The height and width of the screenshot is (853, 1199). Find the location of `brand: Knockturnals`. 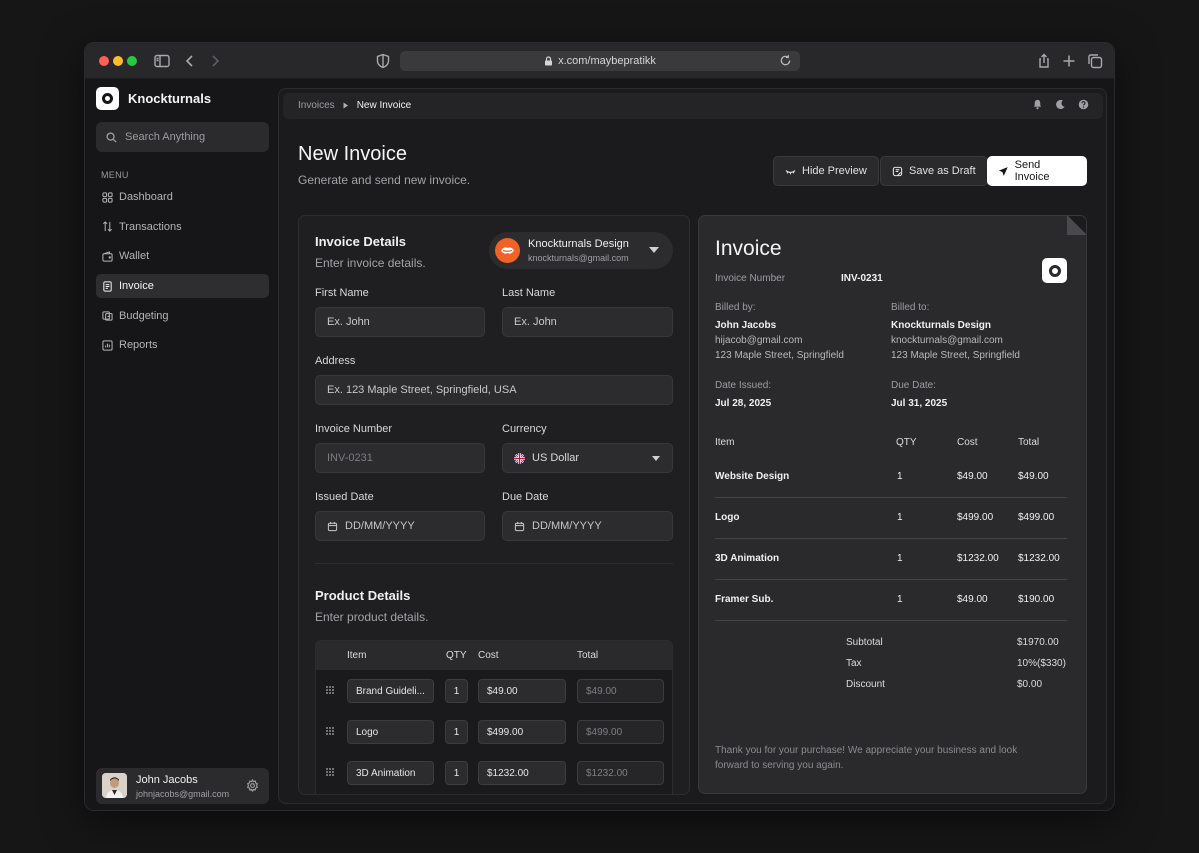

brand: Knockturnals is located at coordinates (153, 98).